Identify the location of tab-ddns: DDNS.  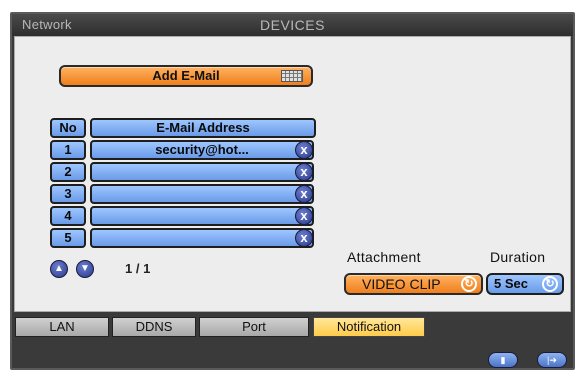
(154, 327).